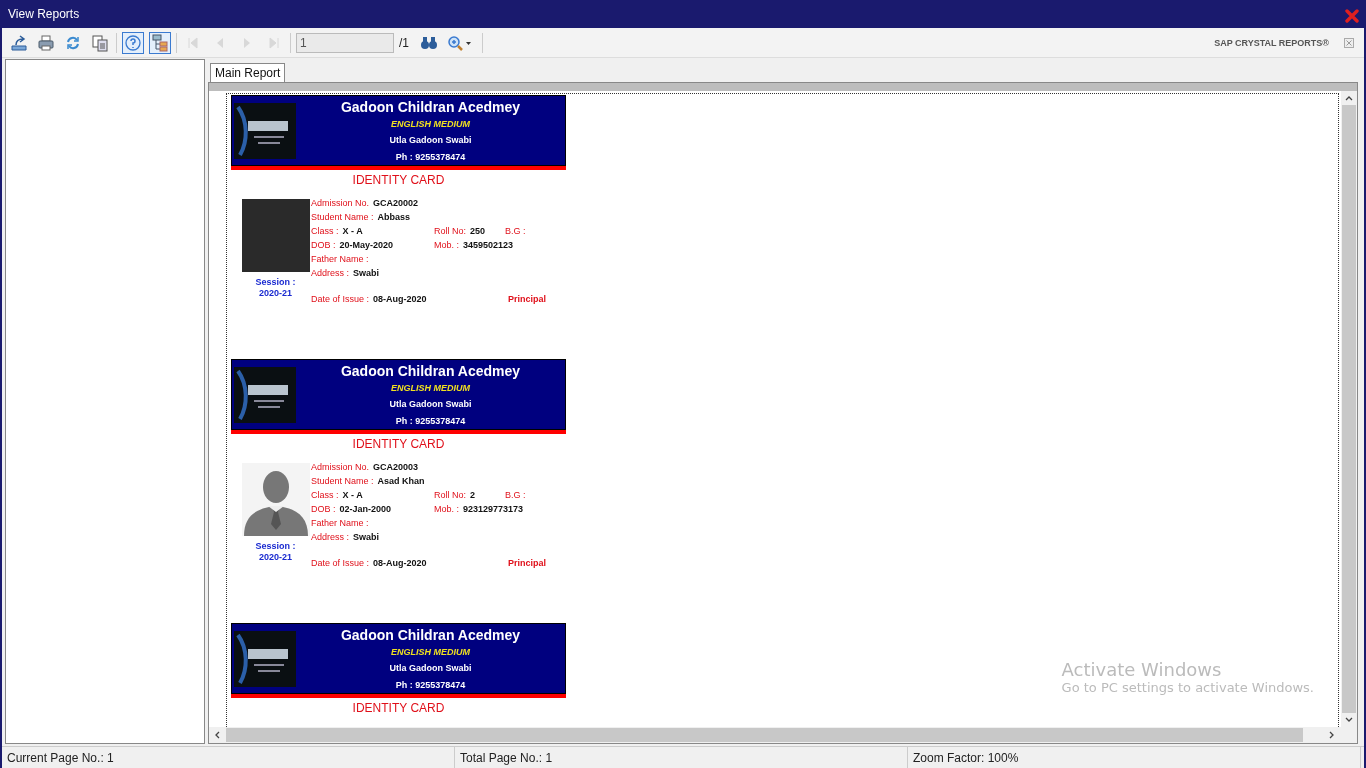 This screenshot has height=768, width=1366. I want to click on status-text: Total Page No.: 1, so click(681, 757).